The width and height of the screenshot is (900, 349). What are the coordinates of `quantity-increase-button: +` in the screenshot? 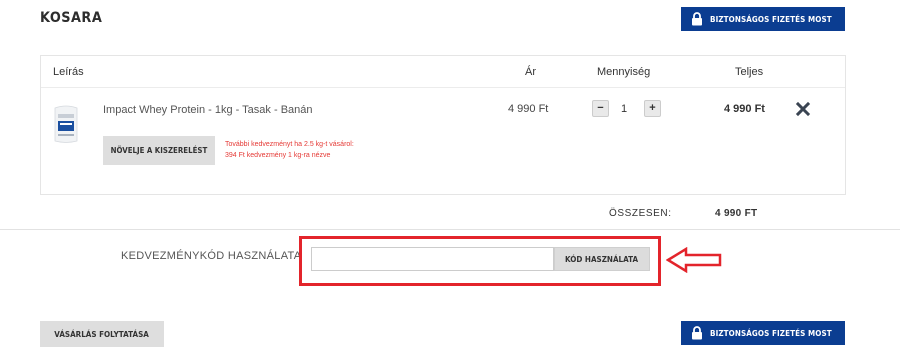 It's located at (652, 108).